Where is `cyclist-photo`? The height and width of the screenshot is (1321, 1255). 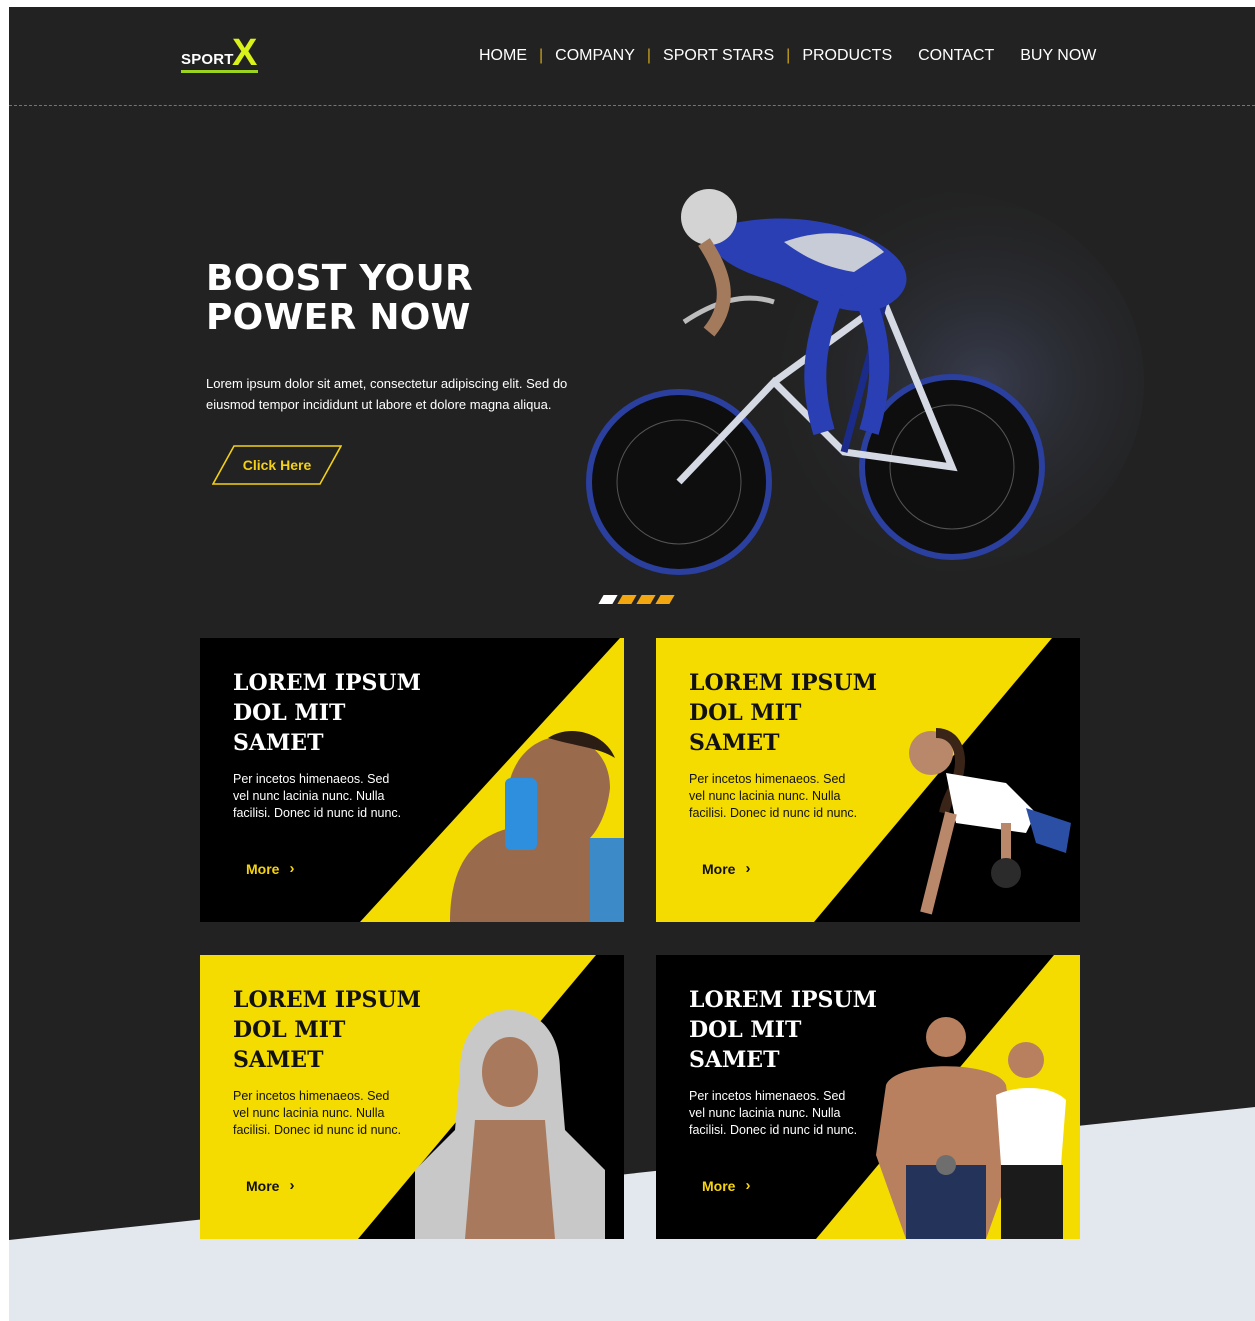
cyclist-photo is located at coordinates (865, 382).